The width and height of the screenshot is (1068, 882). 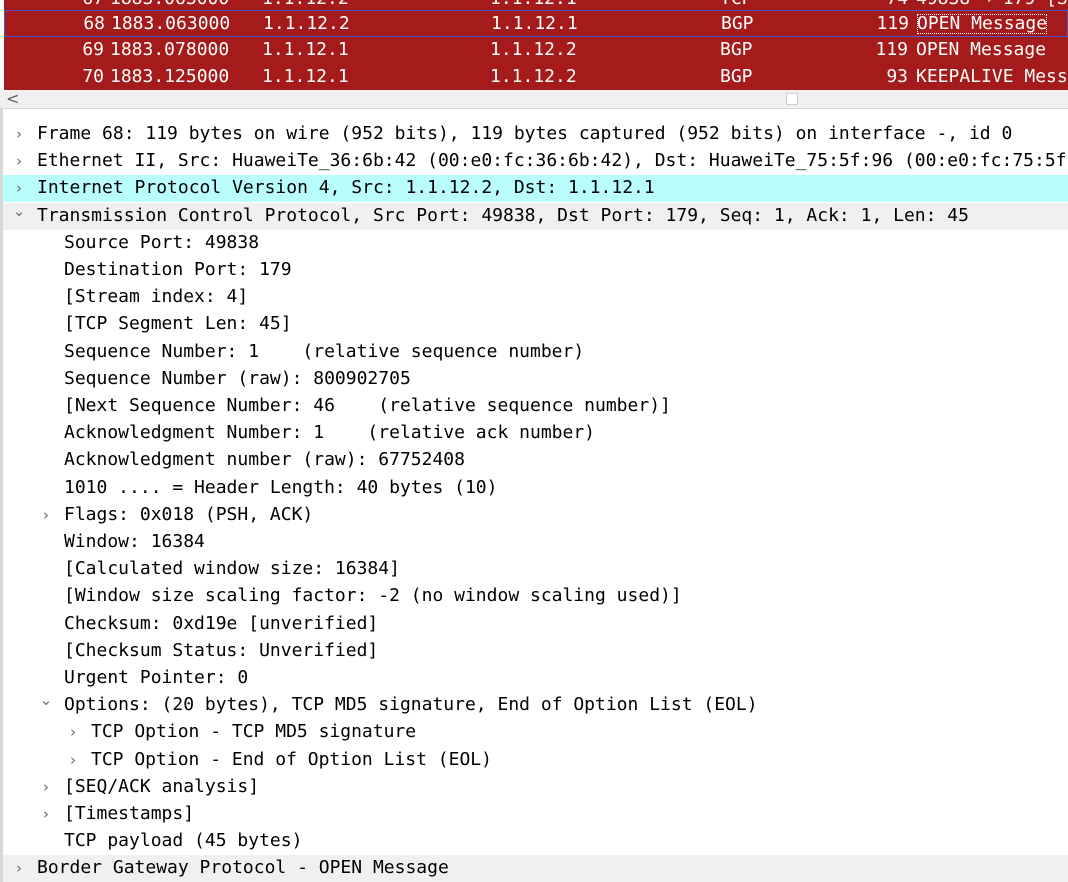 What do you see at coordinates (992, 76) in the screenshot?
I see `packet-info: KEEPALIVE Message` at bounding box center [992, 76].